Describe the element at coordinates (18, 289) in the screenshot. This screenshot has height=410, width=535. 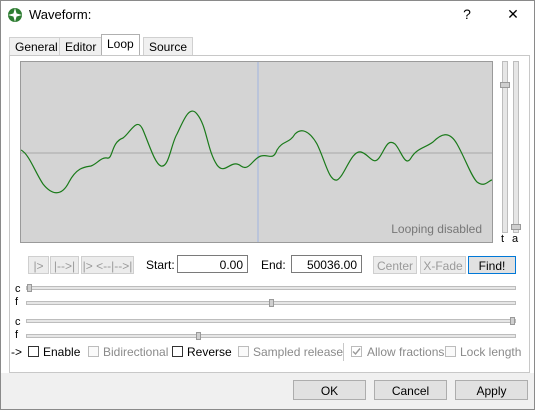
I see `start-coarse-label: c` at that location.